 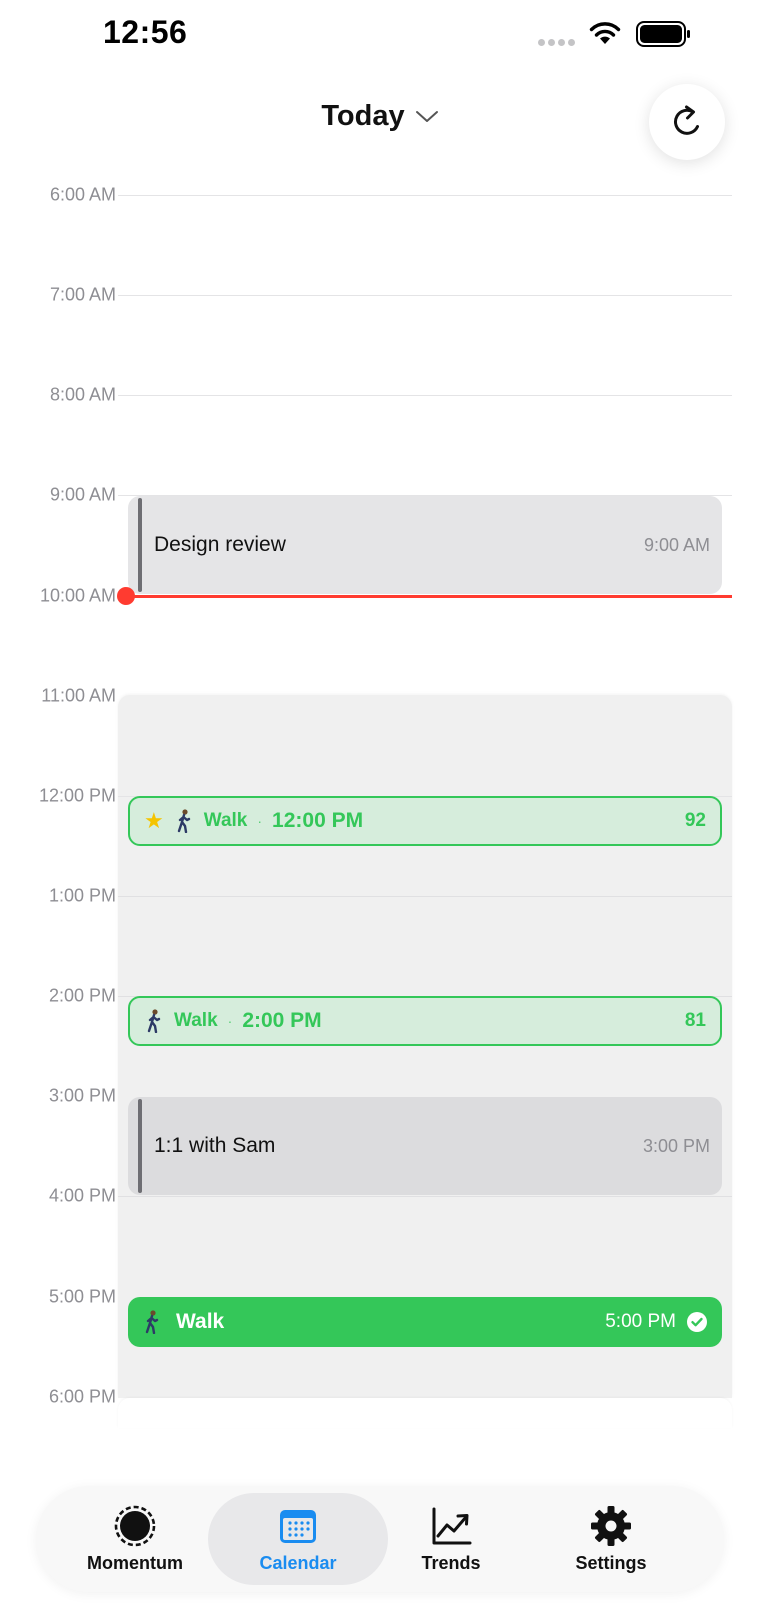 What do you see at coordinates (282, 1020) in the screenshot?
I see `walk-time: 2:00 PM` at bounding box center [282, 1020].